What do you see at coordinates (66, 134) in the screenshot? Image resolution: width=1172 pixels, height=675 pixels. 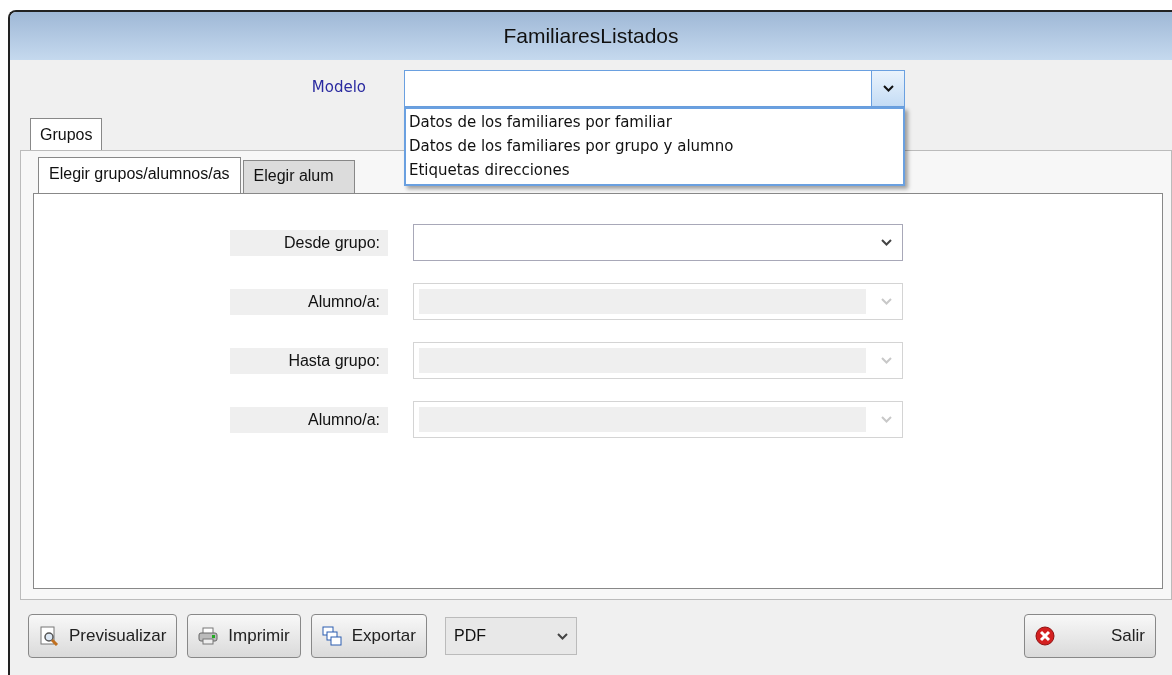 I see `tab: Grupos` at bounding box center [66, 134].